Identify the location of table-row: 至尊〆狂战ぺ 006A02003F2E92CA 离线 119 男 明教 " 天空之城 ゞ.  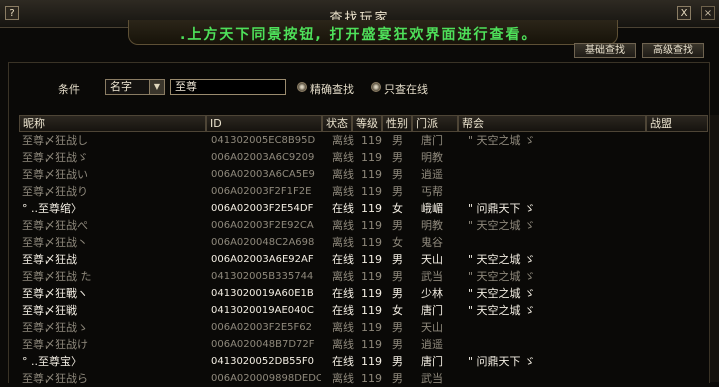
(359, 225).